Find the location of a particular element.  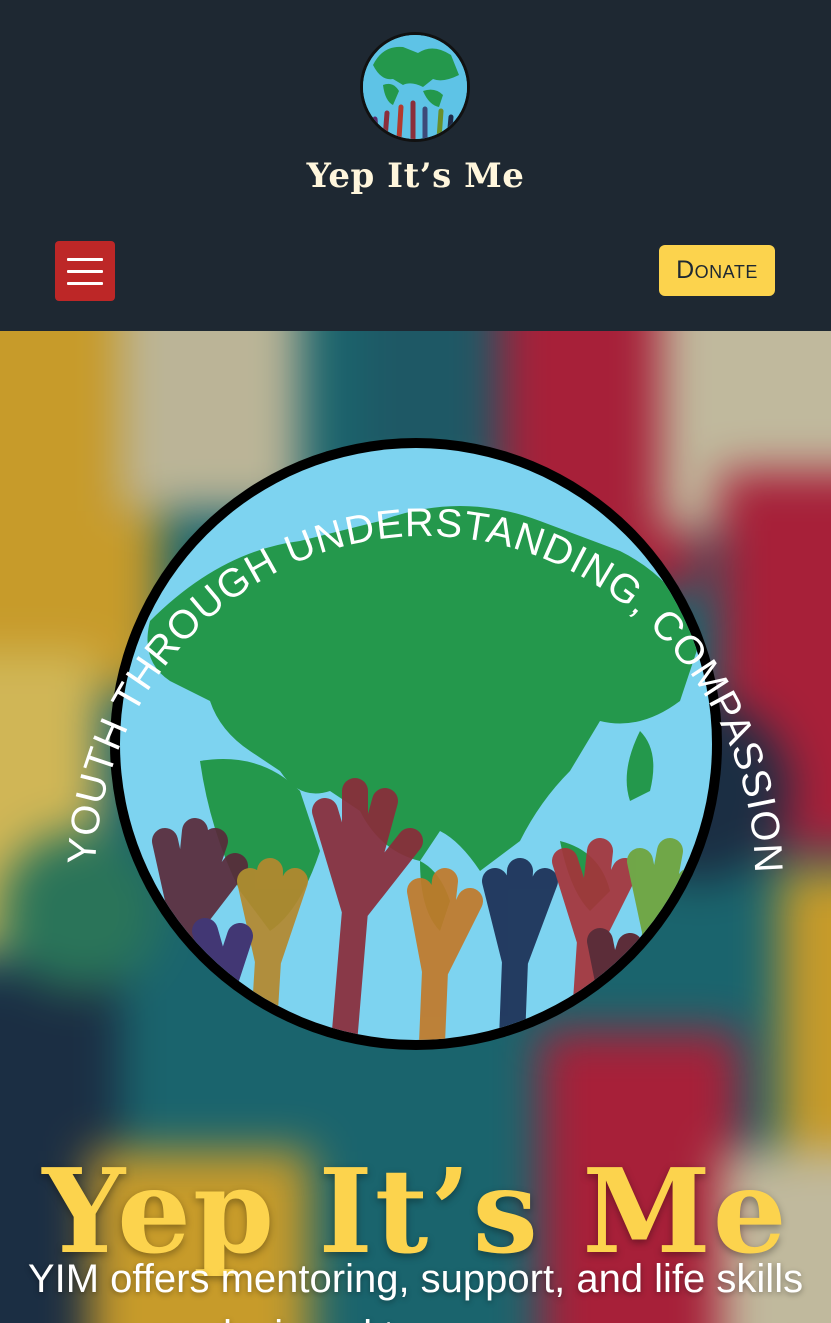

site-logo is located at coordinates (415, 87).